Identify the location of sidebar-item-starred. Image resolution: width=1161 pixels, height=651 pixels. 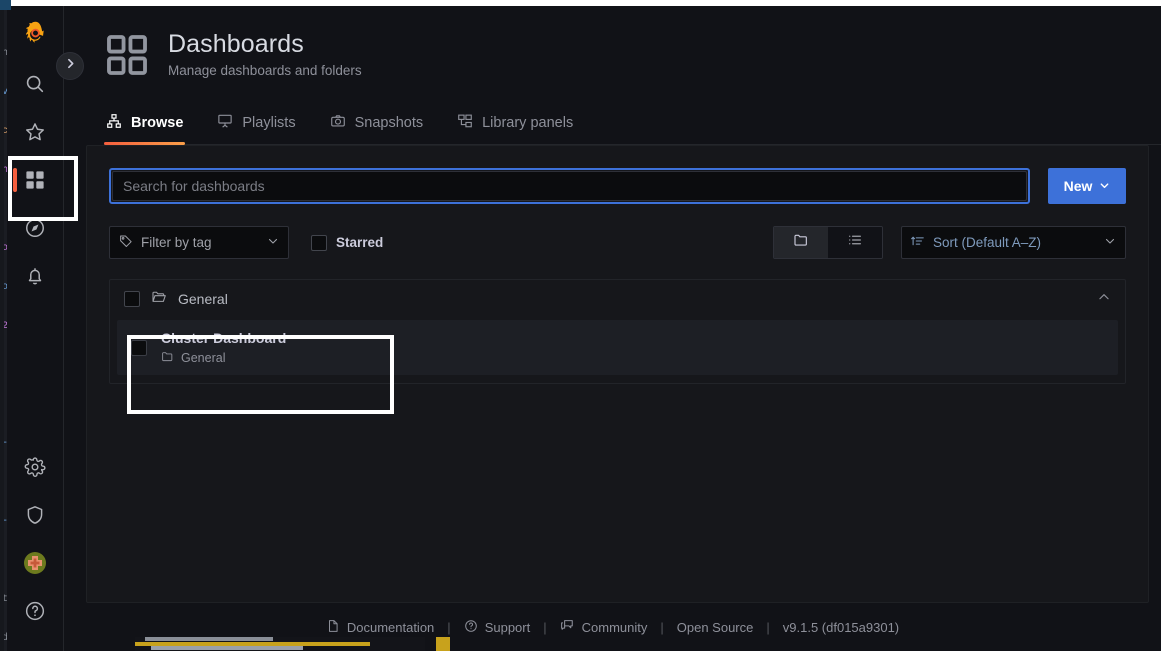
(35, 132).